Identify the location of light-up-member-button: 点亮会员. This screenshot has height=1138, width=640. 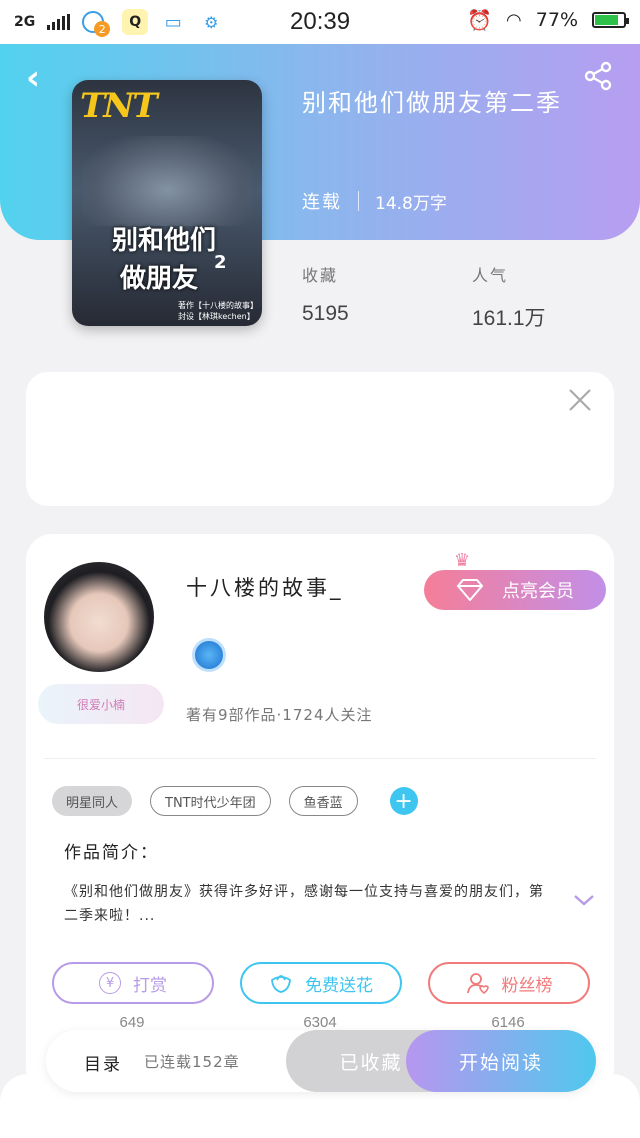
(515, 590).